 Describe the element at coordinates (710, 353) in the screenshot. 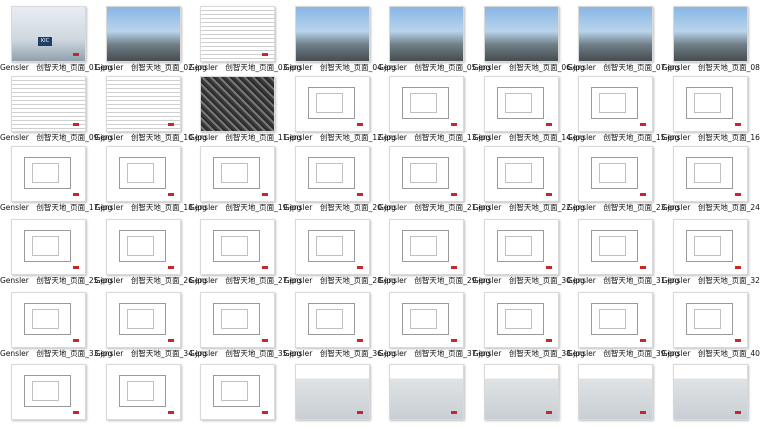

I see `file-name-label: Gensler 创智天地_页面_40.jpg` at that location.